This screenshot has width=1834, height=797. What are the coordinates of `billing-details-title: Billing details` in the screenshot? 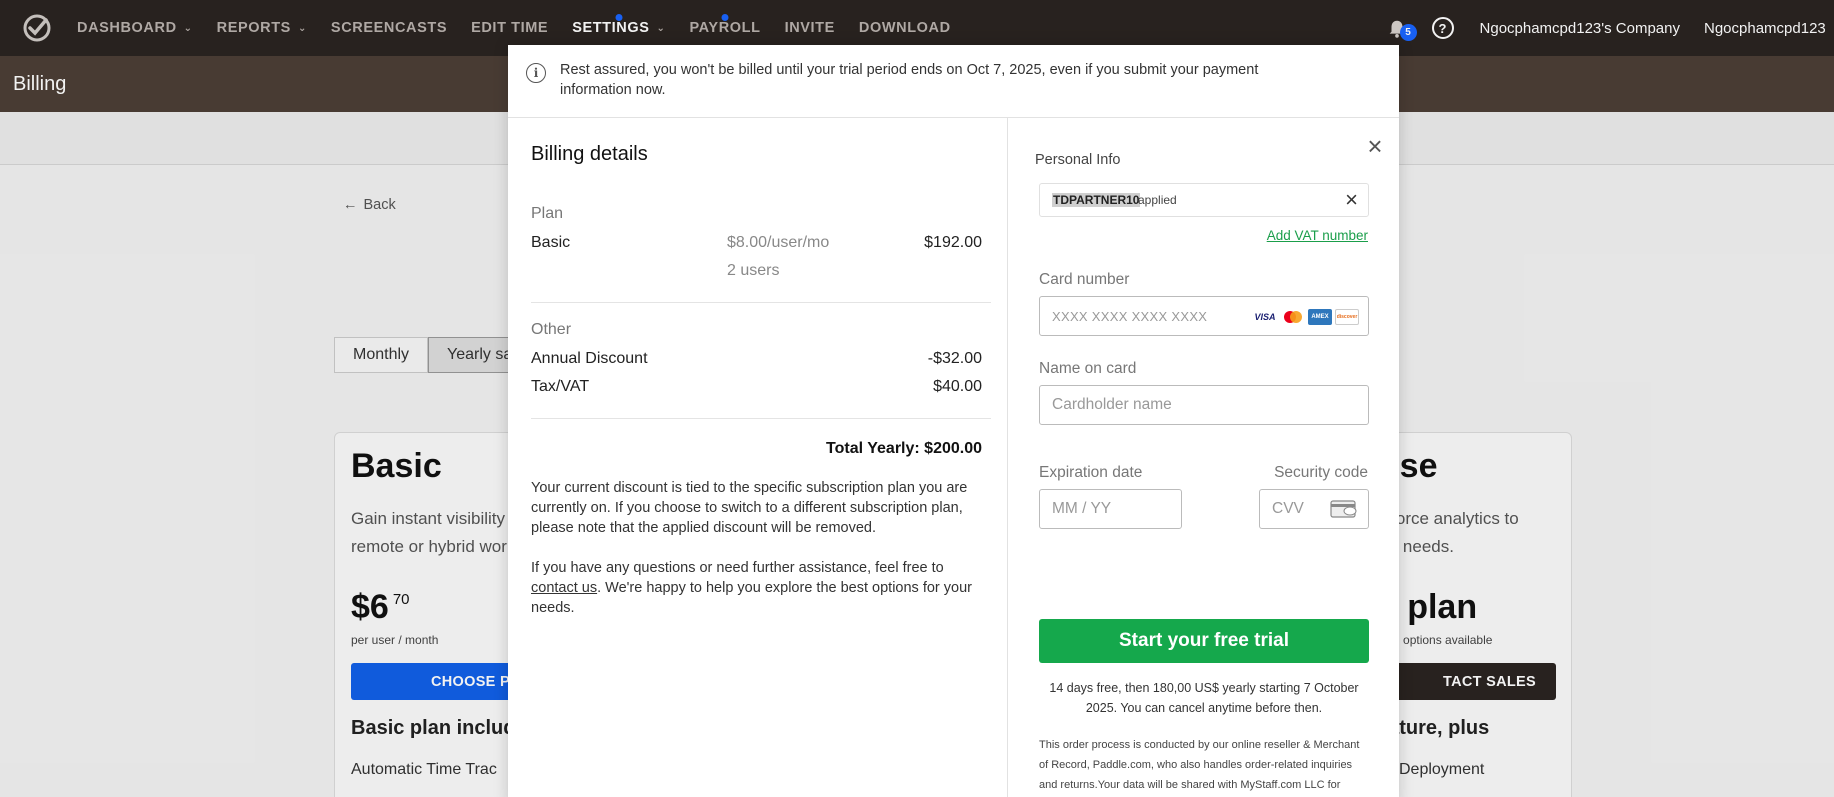 It's located at (589, 154).